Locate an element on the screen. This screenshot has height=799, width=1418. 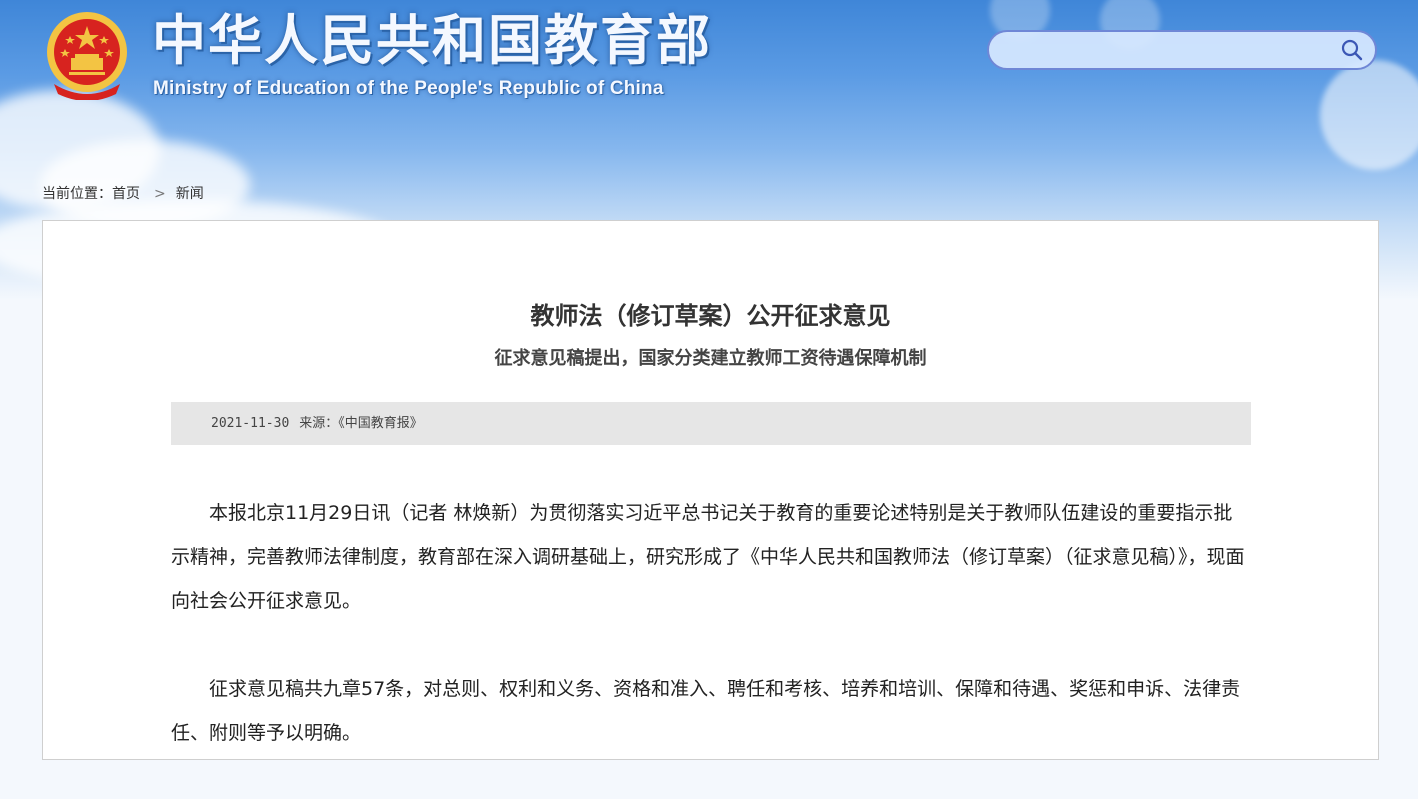
article-subtitle: 征求意见稿提出，国家分类建立教师工资待遇保障机制 is located at coordinates (710, 358).